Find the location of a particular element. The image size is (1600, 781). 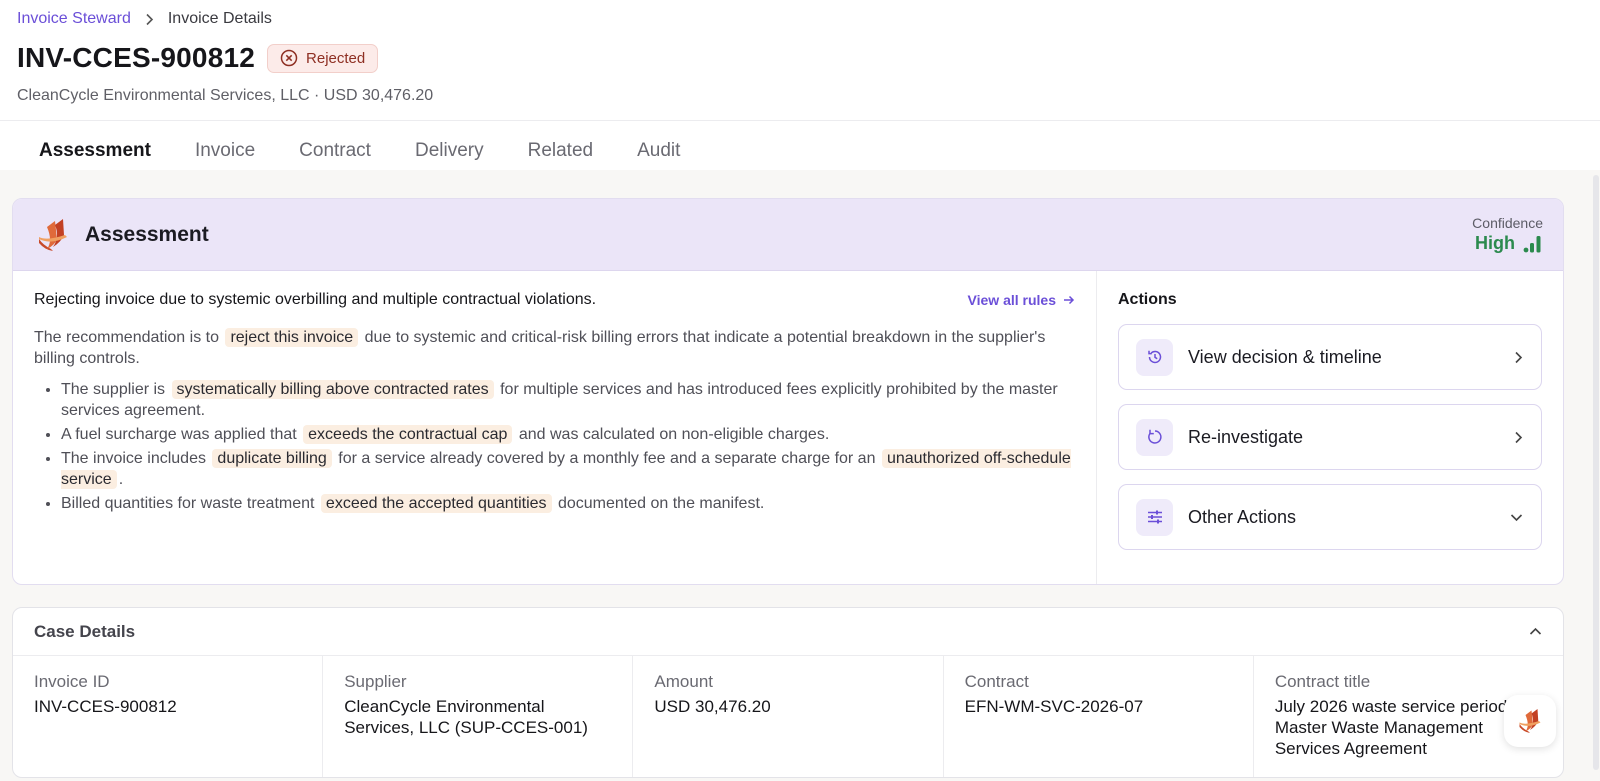

assessment-title: Assessment is located at coordinates (147, 234).